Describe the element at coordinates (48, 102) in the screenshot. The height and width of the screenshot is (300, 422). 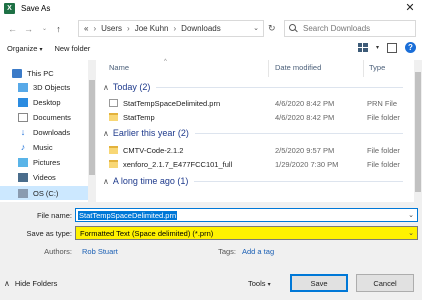
I see `nav-item-desktop: Desktop` at that location.